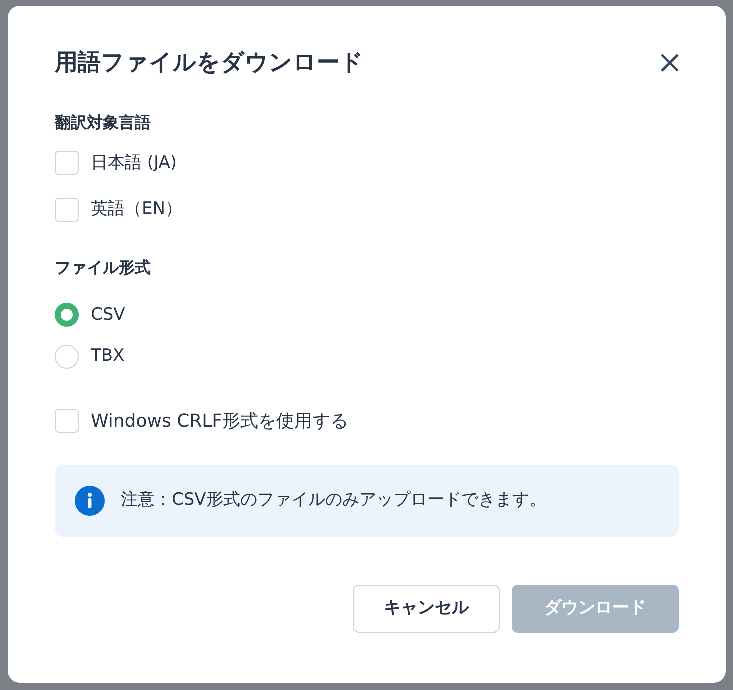  I want to click on checkbox-label: 英語（EN）, so click(136, 209).